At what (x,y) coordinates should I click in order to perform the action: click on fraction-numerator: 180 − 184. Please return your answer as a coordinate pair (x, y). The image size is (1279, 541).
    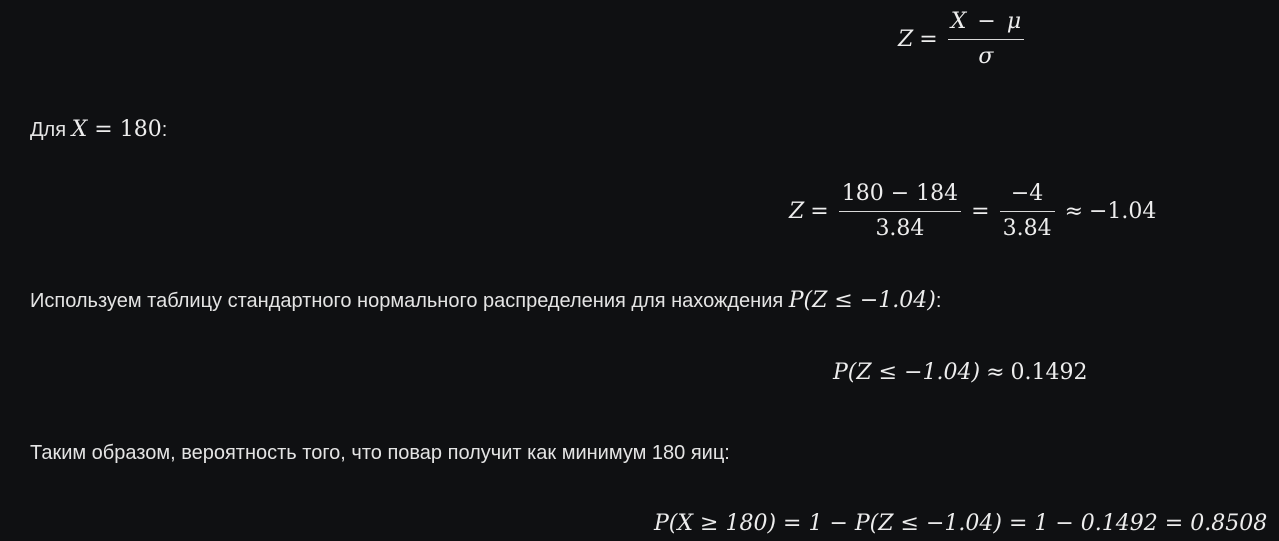
    Looking at the image, I should click on (900, 196).